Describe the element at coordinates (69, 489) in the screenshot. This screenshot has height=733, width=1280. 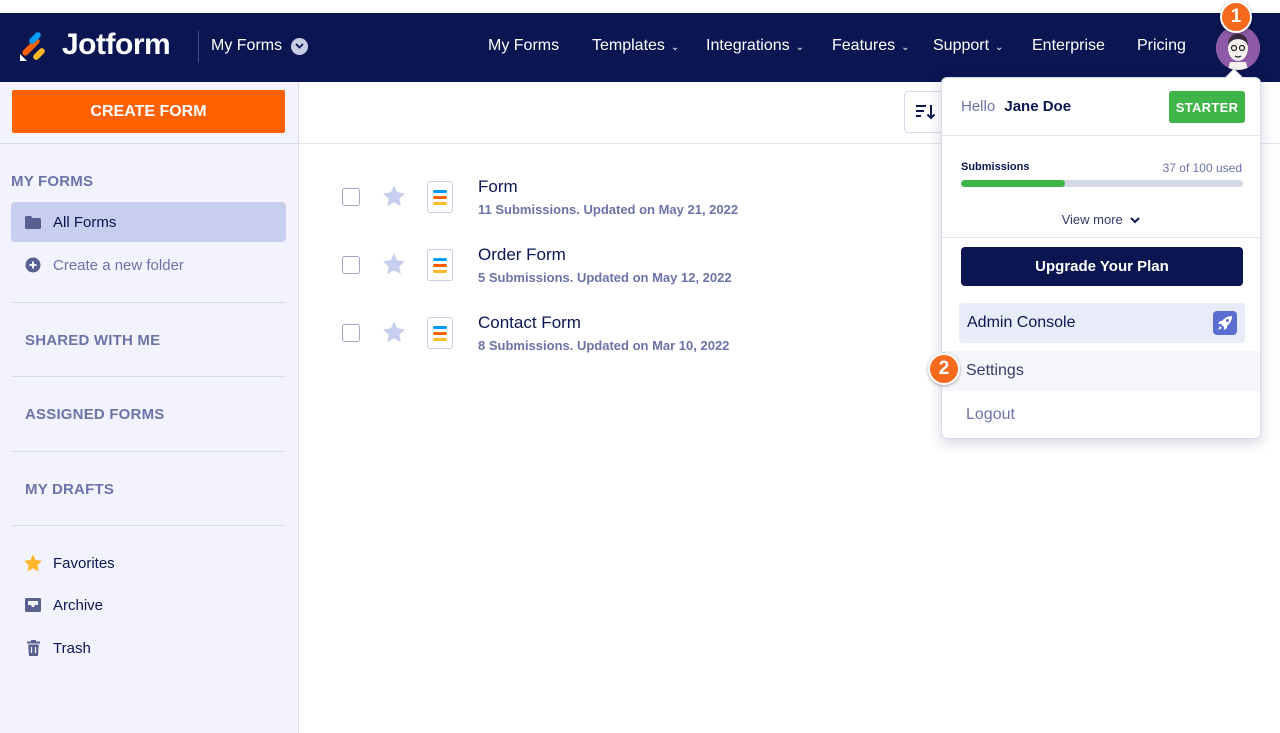
I see `sidebar-item-my-drafts: MY DRAFTS` at that location.